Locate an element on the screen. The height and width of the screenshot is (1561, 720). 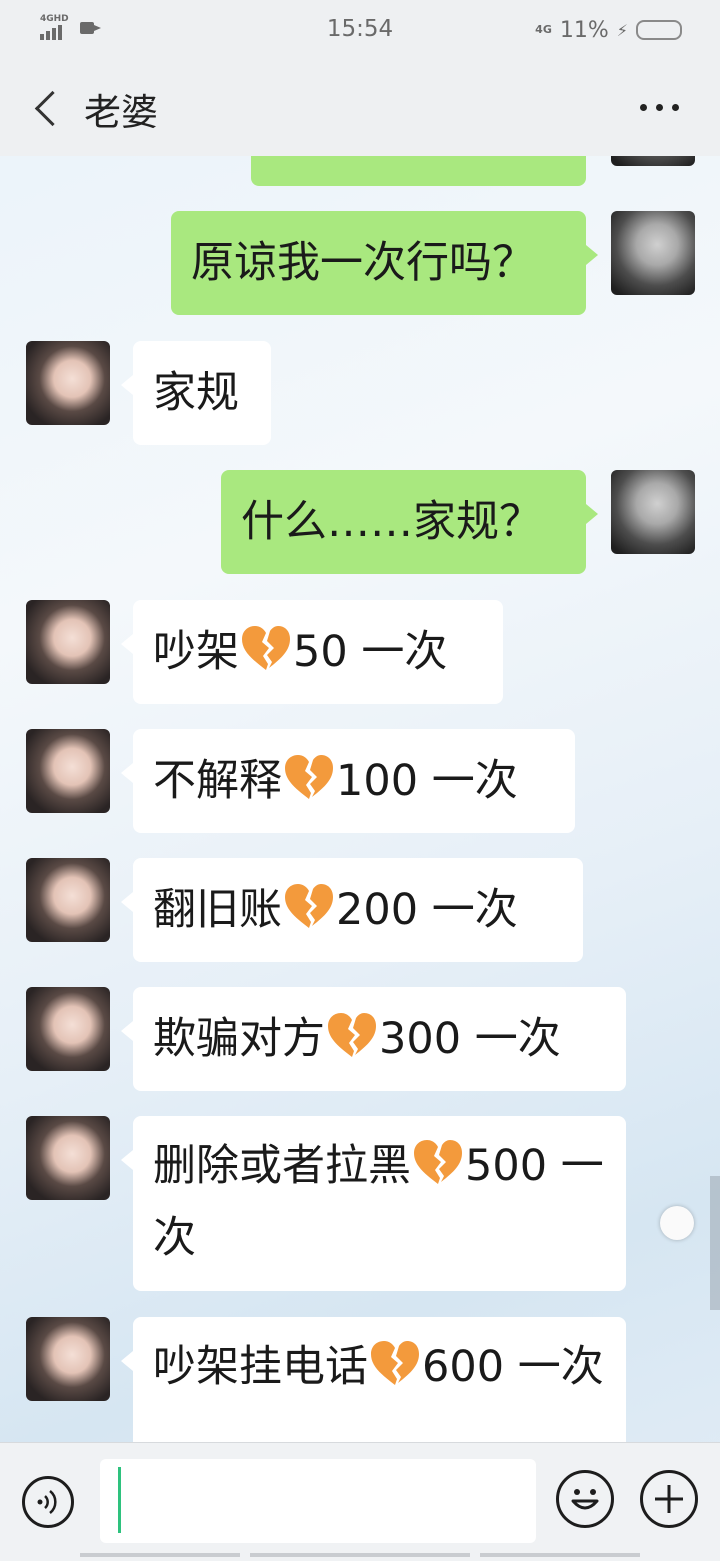
network-label: 4G is located at coordinates (543, 29).